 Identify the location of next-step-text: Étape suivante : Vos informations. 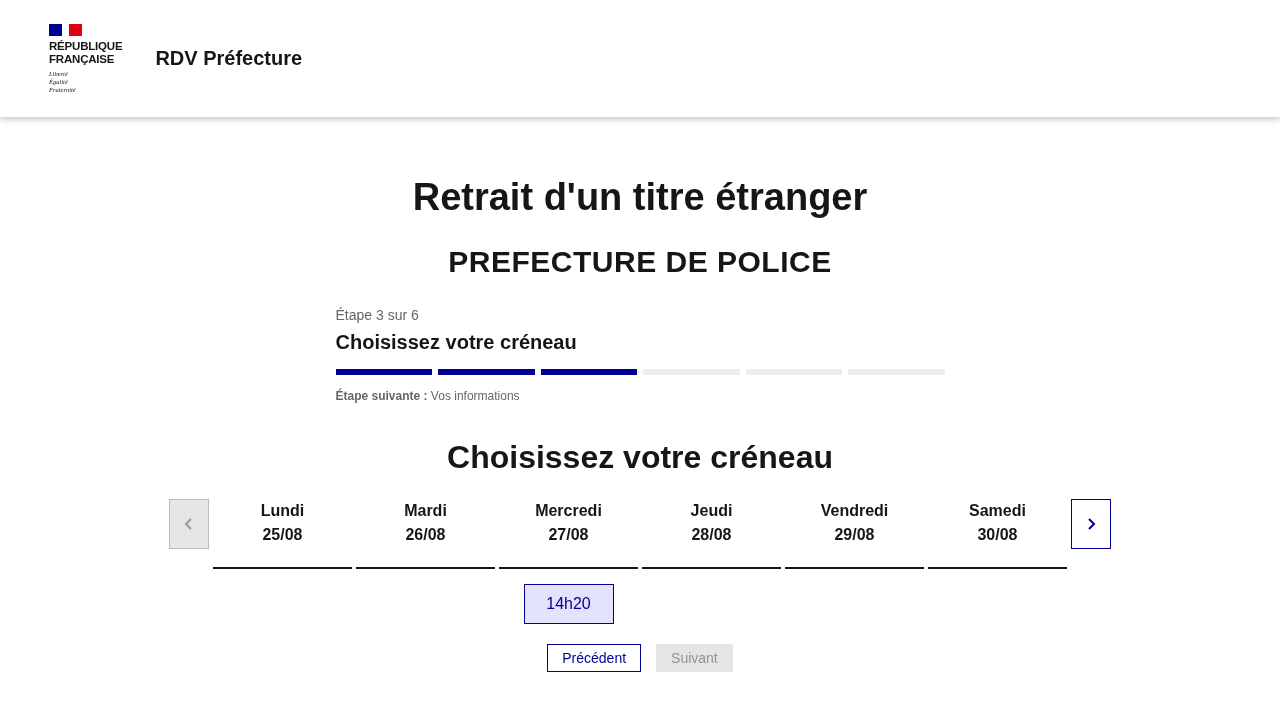
(428, 396).